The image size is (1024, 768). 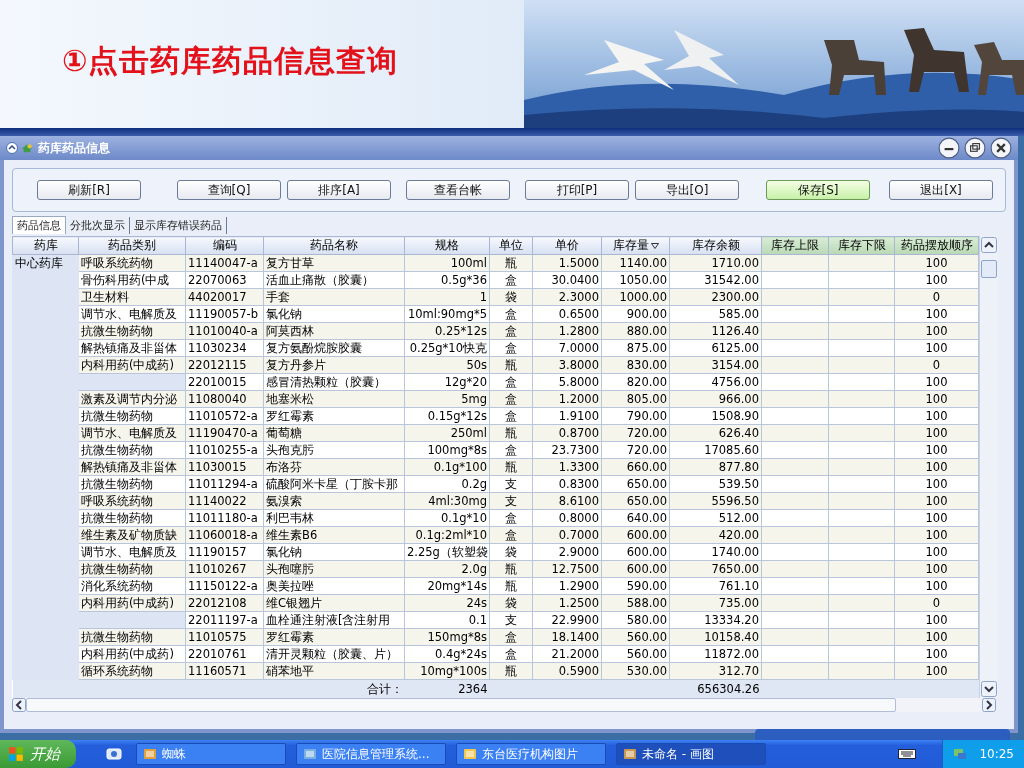 I want to click on scroll-left-icon, so click(x=19, y=705).